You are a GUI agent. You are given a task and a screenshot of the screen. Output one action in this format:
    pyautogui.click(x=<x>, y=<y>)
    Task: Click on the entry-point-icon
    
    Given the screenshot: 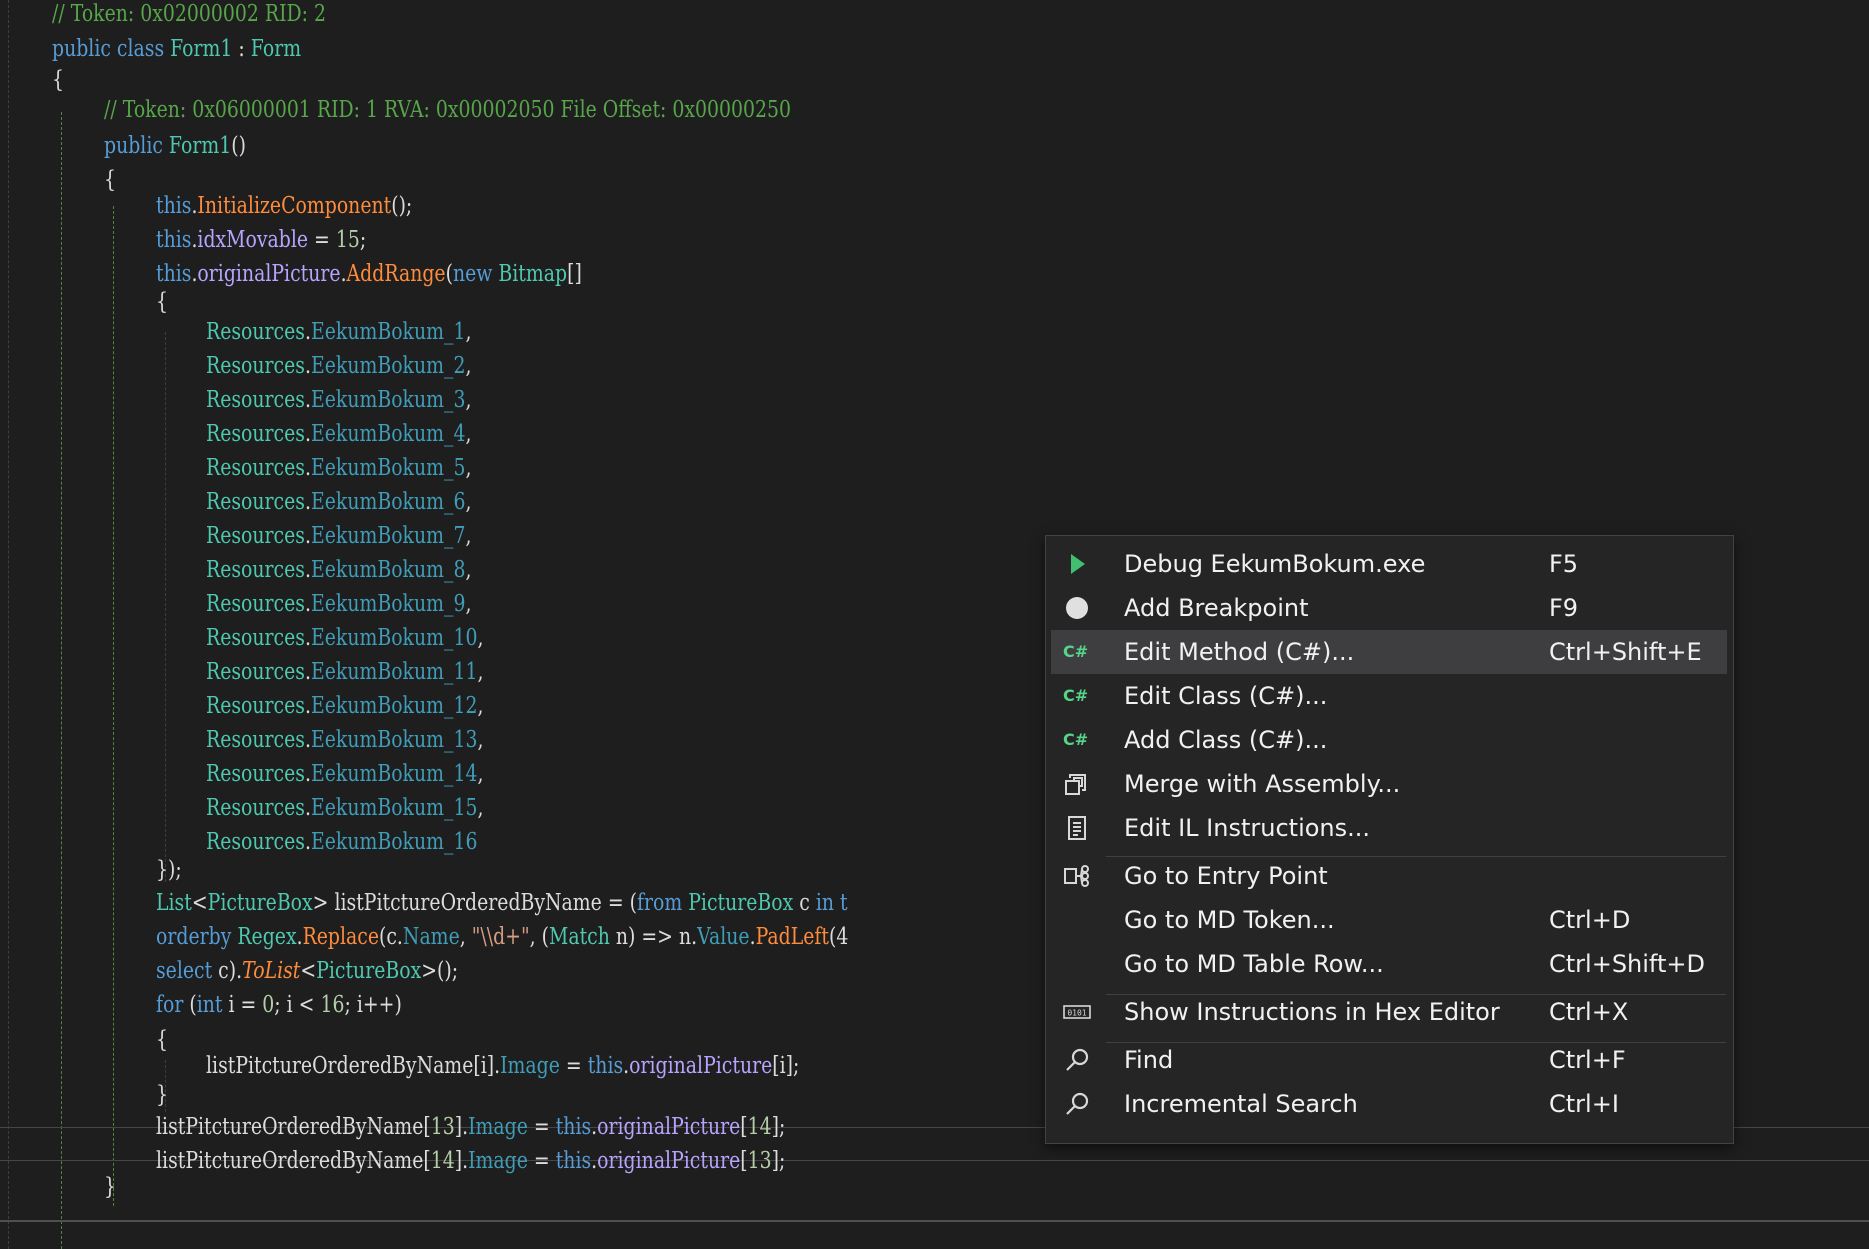 What is the action you would take?
    pyautogui.click(x=1077, y=876)
    